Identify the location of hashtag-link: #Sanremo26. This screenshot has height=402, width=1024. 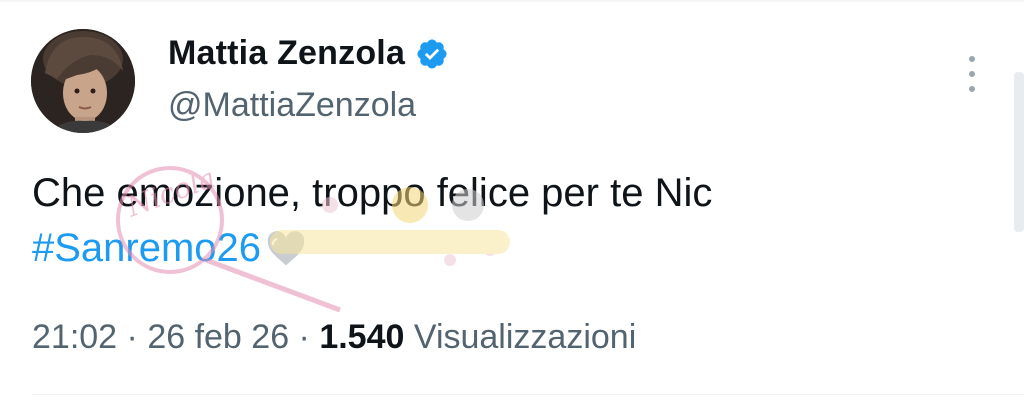
(146, 248).